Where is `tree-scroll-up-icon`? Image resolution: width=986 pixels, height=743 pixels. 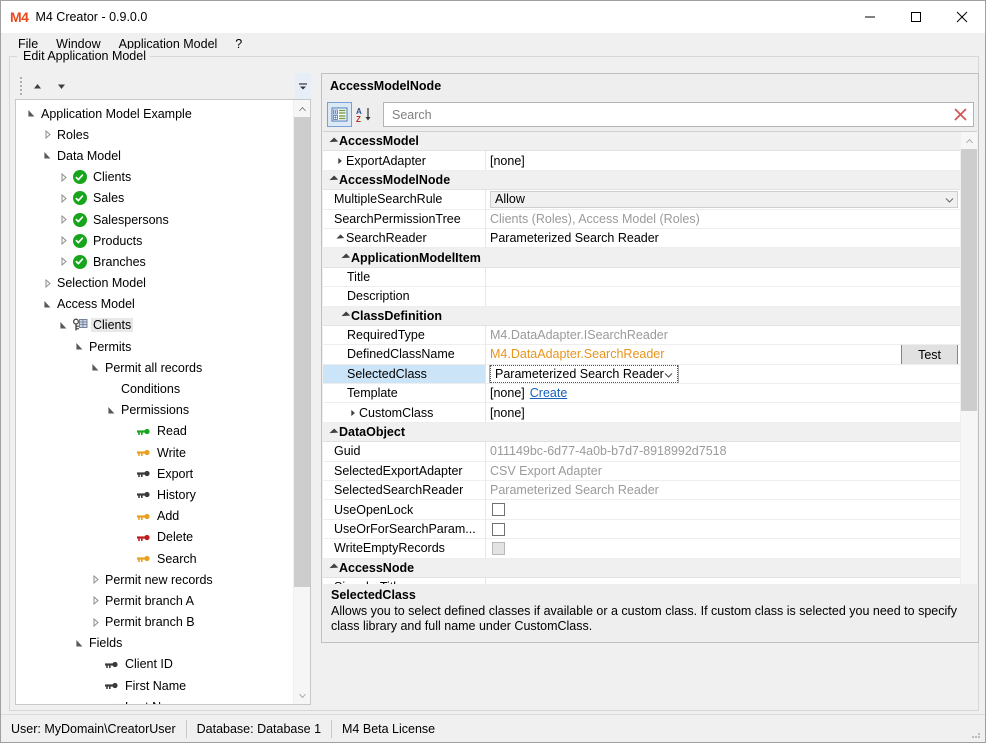
tree-scroll-up-icon is located at coordinates (302, 108).